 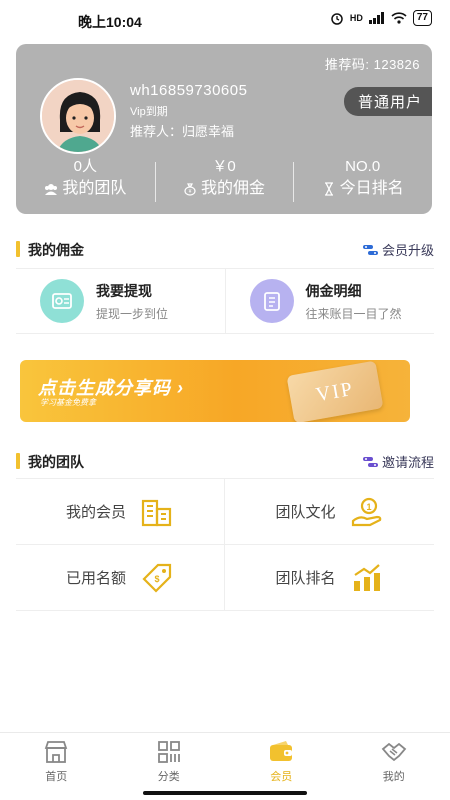 I want to click on status-icons: HD 77, so click(x=381, y=18).